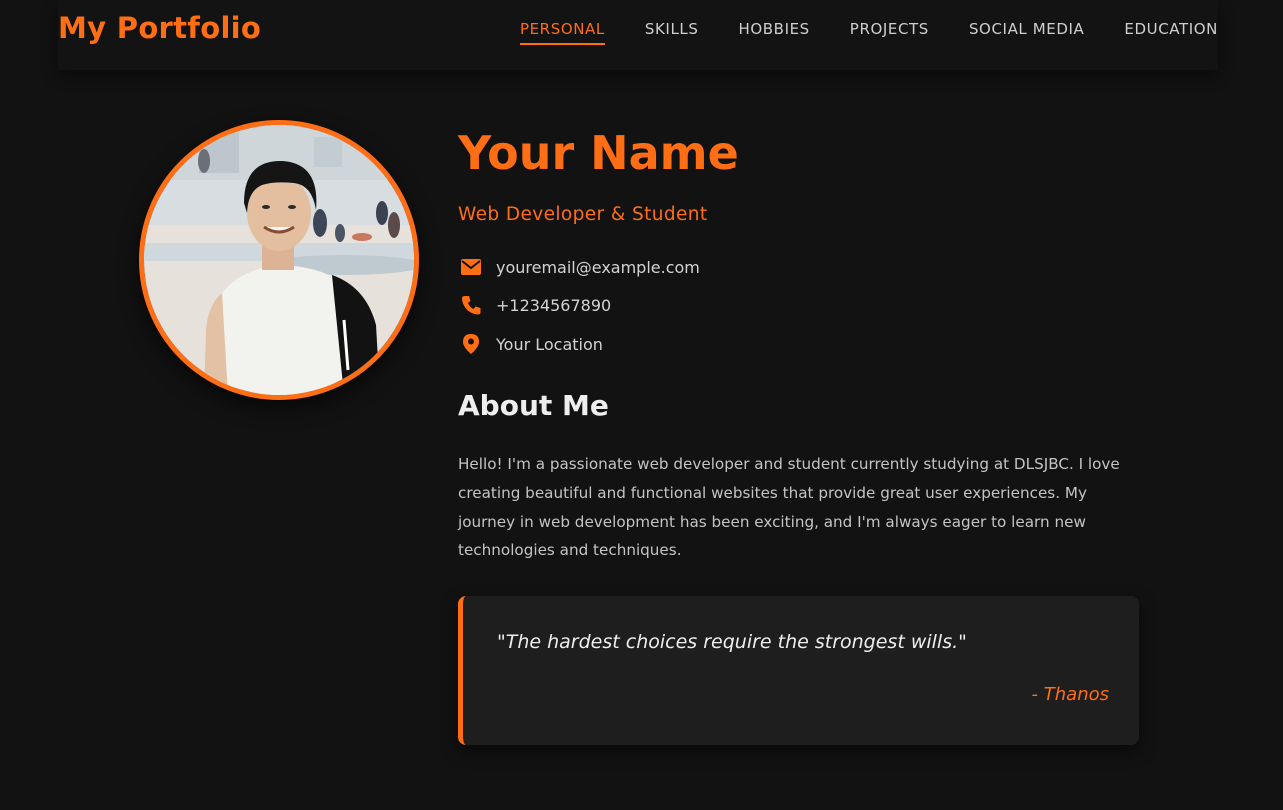 Image resolution: width=1283 pixels, height=810 pixels. I want to click on contact-location: Your Location, so click(530, 344).